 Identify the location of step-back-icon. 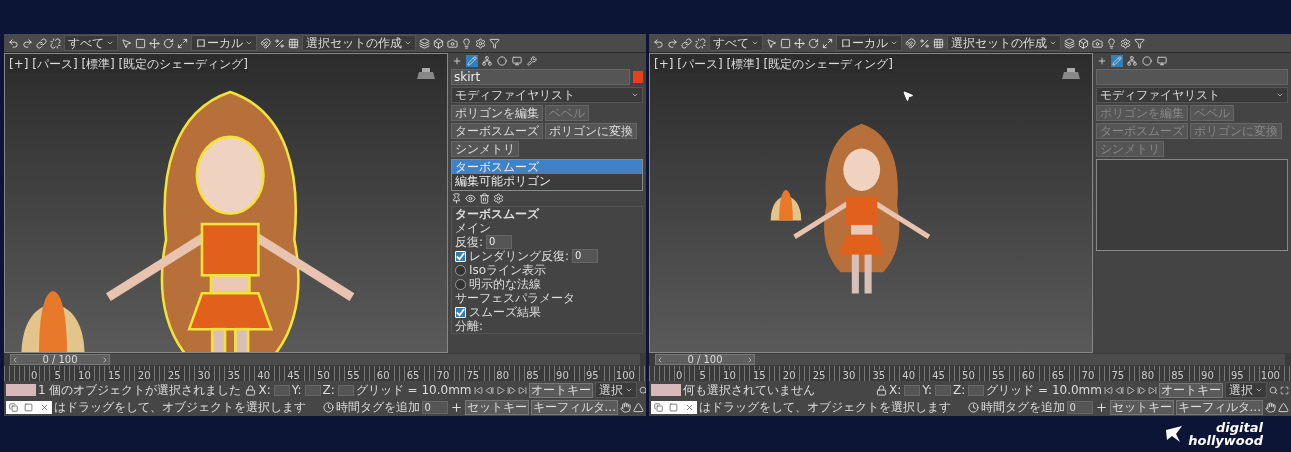
(489, 390).